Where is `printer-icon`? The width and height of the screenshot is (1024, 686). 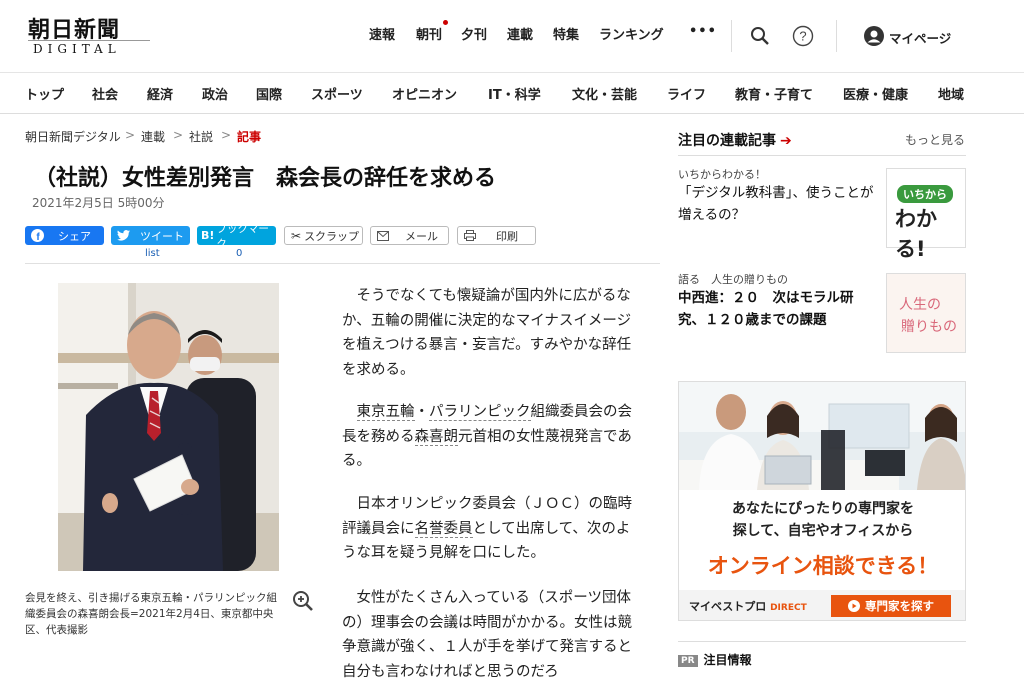
printer-icon is located at coordinates (470, 235).